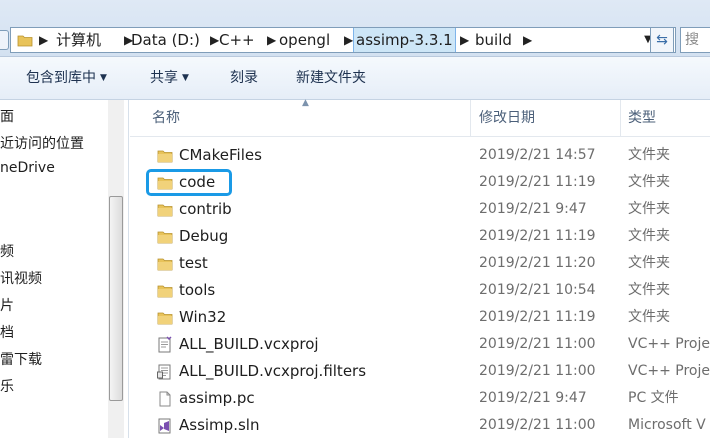 The width and height of the screenshot is (710, 439). Describe the element at coordinates (420, 209) in the screenshot. I see `file-row-contrib: contrib 2019/2/21 9:47 文件夹` at that location.